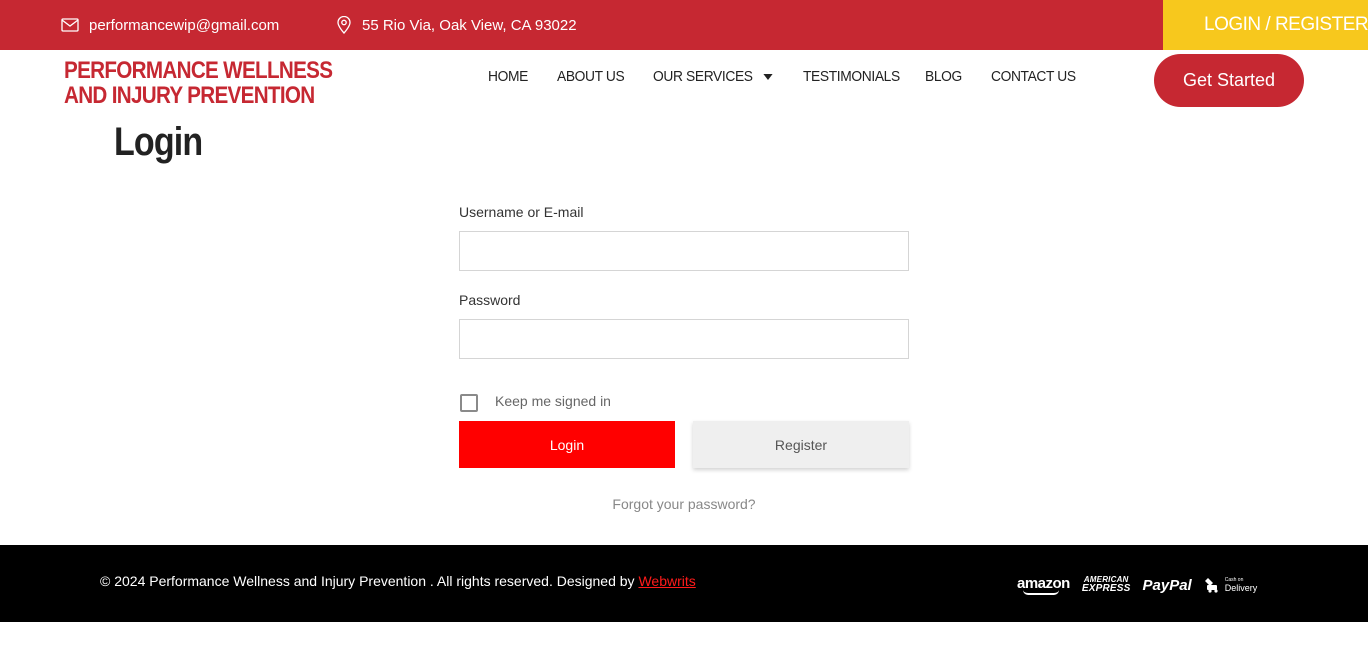 The width and height of the screenshot is (1368, 647). Describe the element at coordinates (666, 581) in the screenshot. I see `designer-link: Webwrits` at that location.